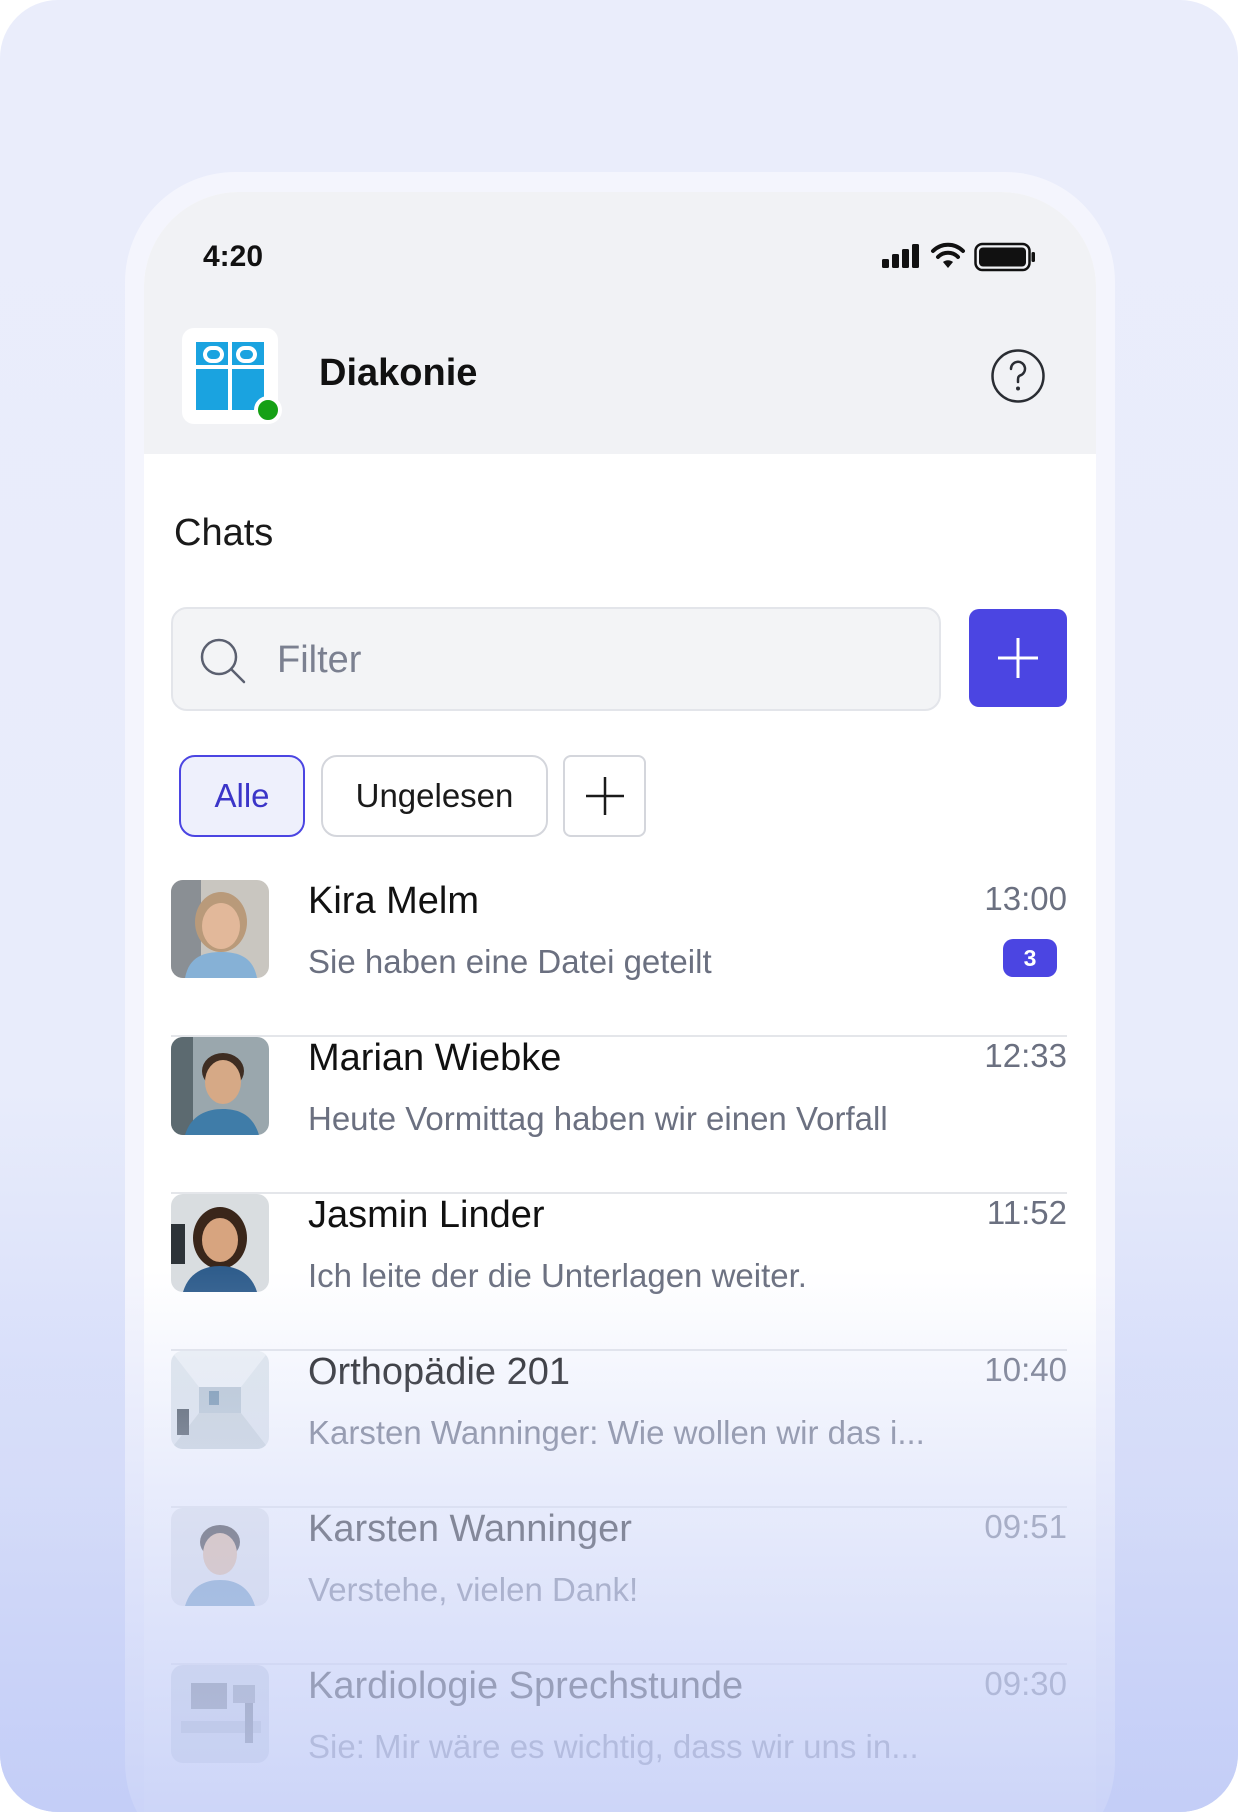 The width and height of the screenshot is (1238, 1812). Describe the element at coordinates (1025, 1683) in the screenshot. I see `chat-time: 09:30` at that location.